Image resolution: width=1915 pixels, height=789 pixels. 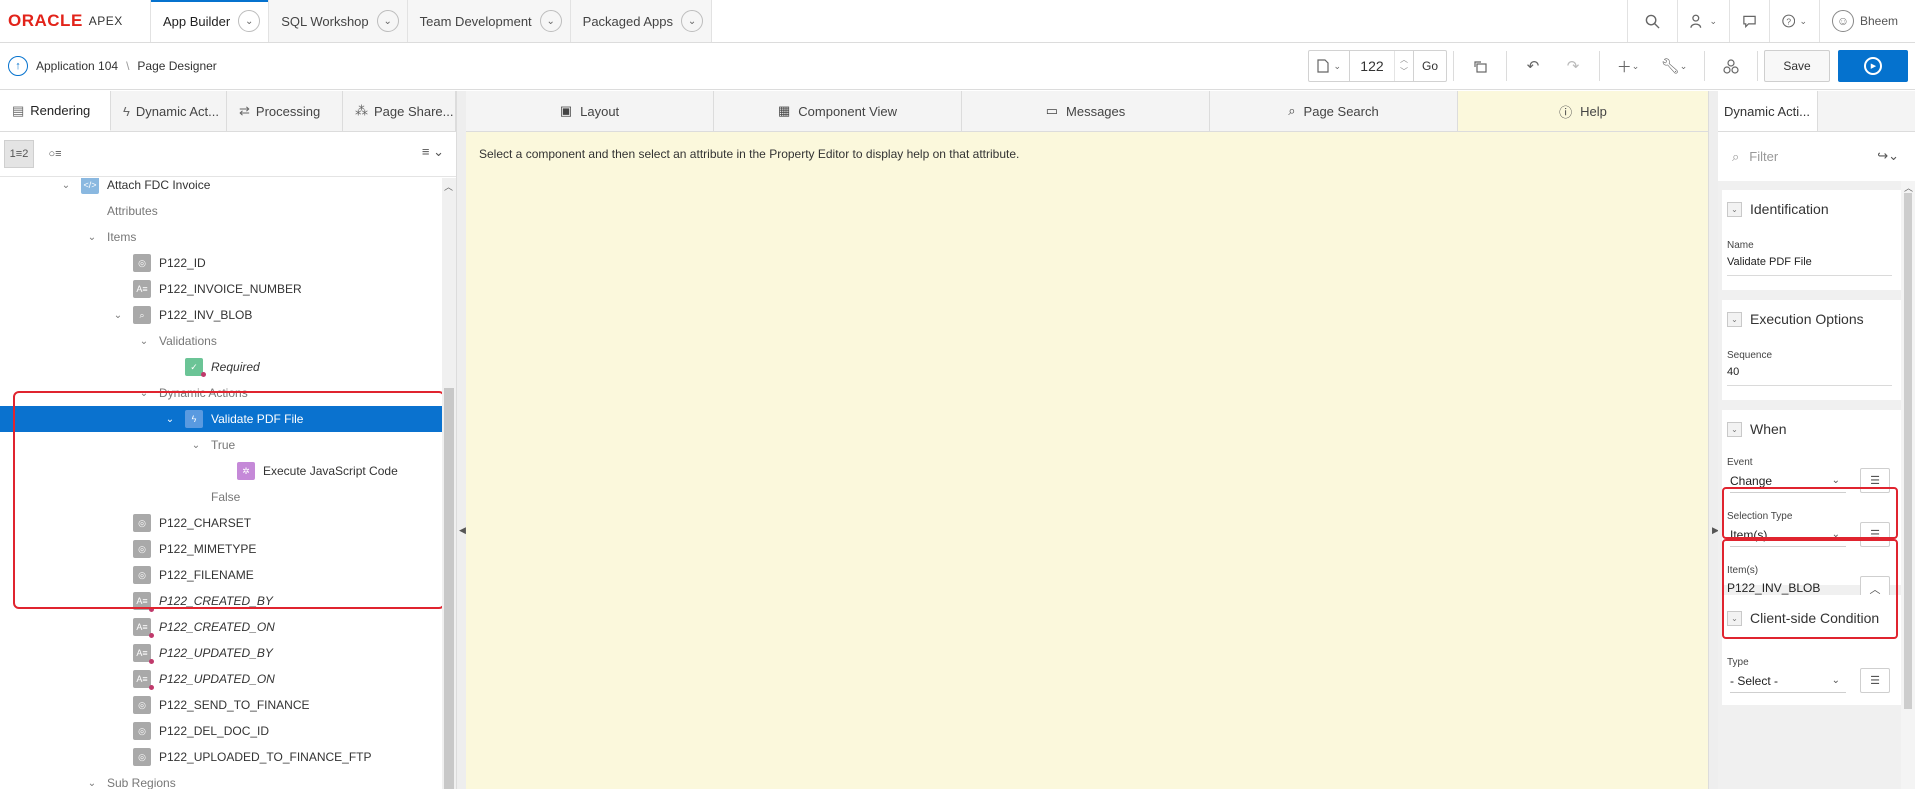 What do you see at coordinates (448, 186) in the screenshot?
I see `scroll-up-icon: ︿` at bounding box center [448, 186].